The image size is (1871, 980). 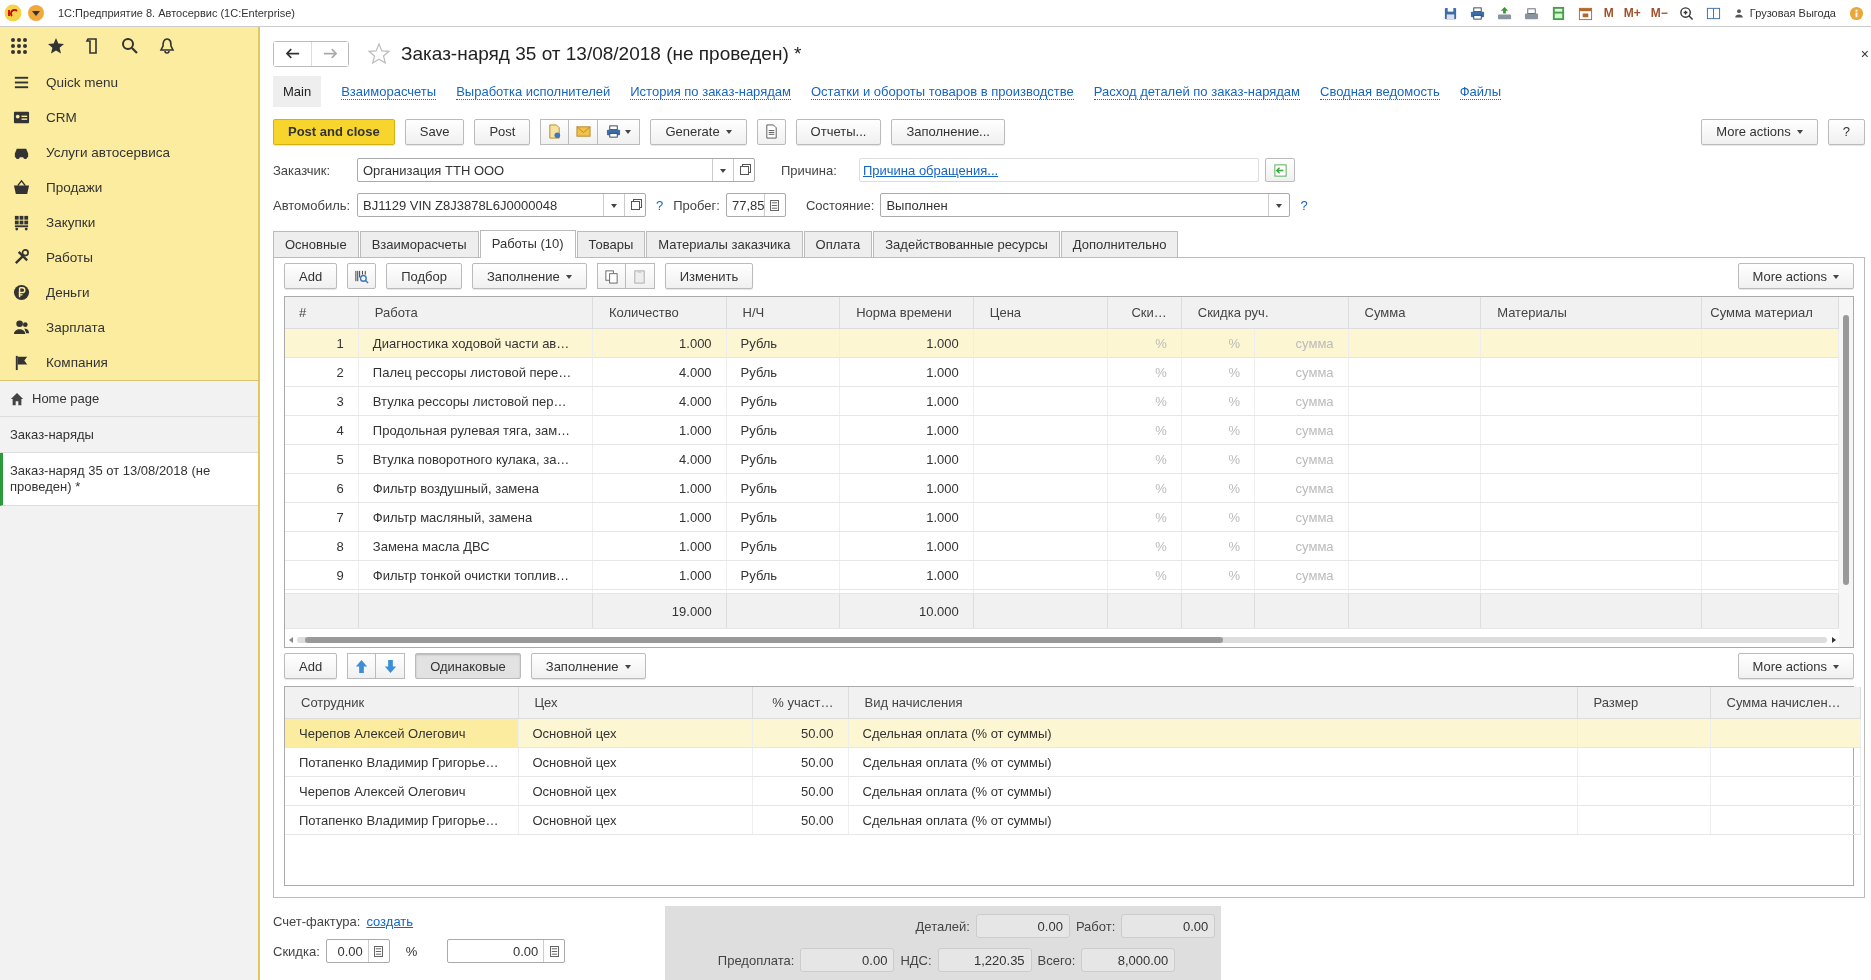 What do you see at coordinates (709, 276) in the screenshot?
I see `change-button: Изменить` at bounding box center [709, 276].